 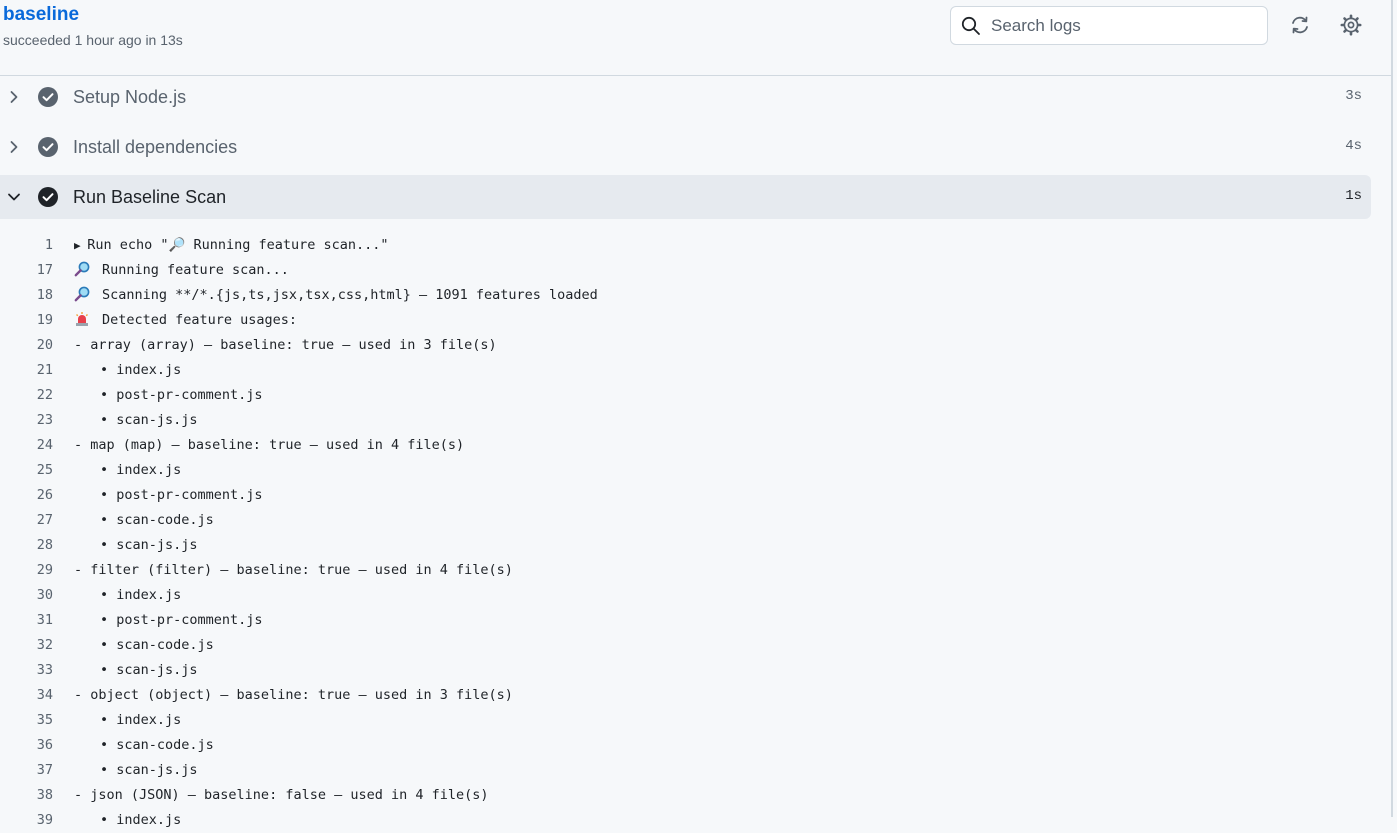 I want to click on settings-button, so click(x=1351, y=25).